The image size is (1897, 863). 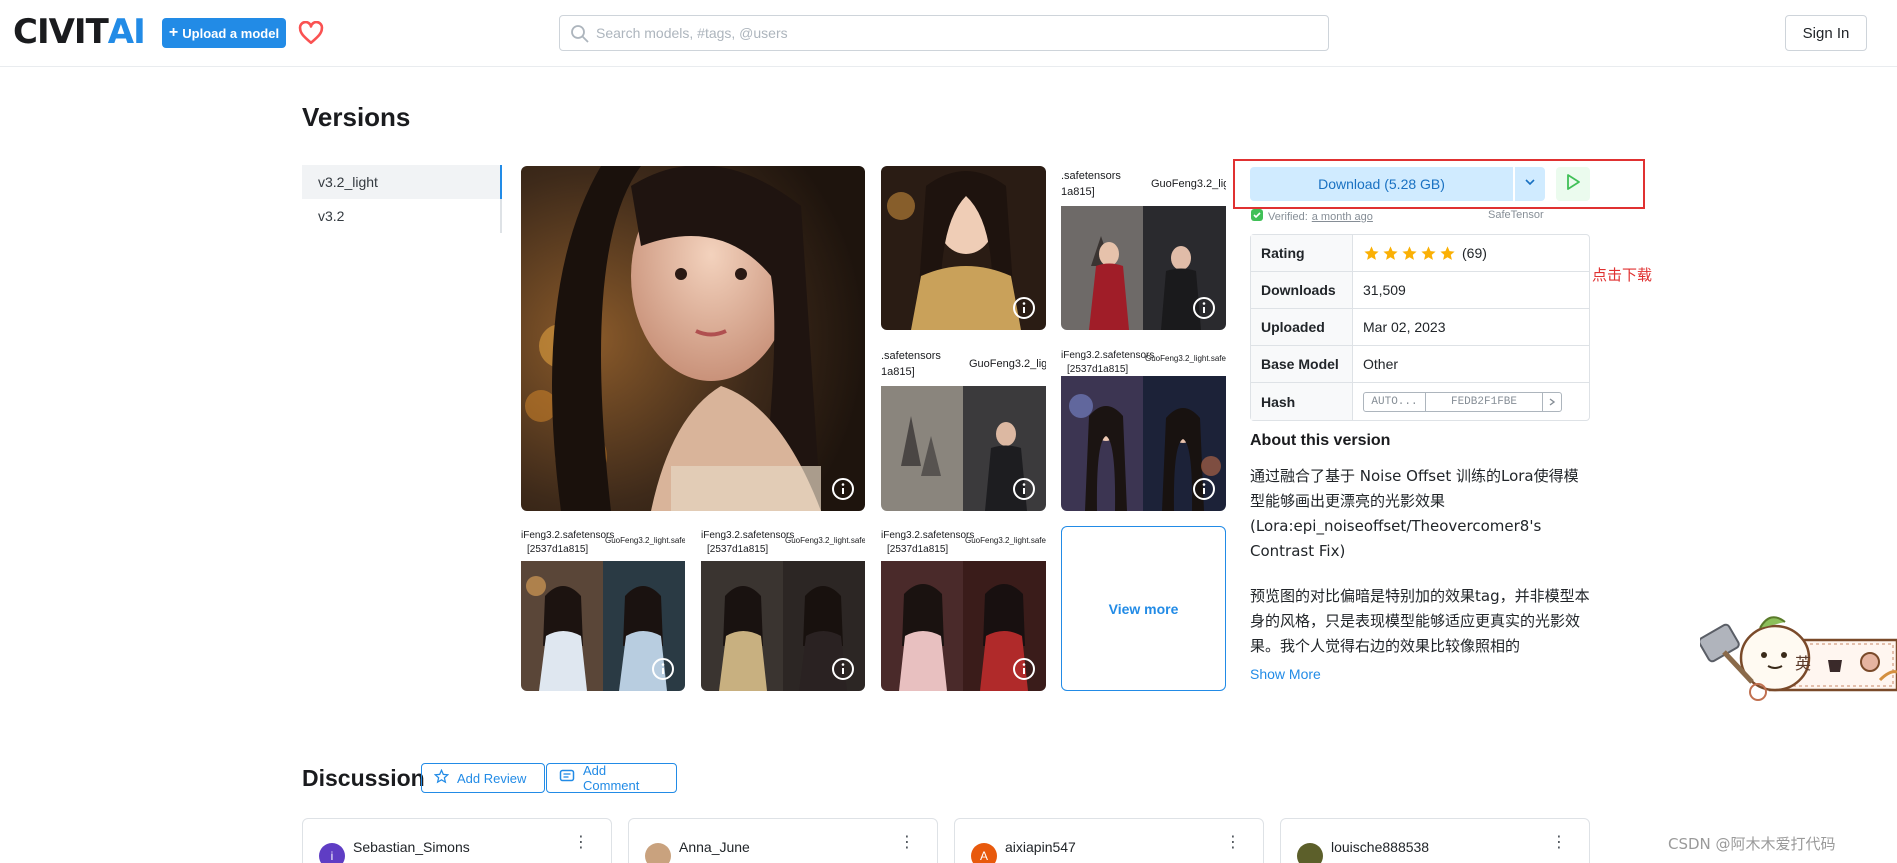 I want to click on search-bar, so click(x=944, y=33).